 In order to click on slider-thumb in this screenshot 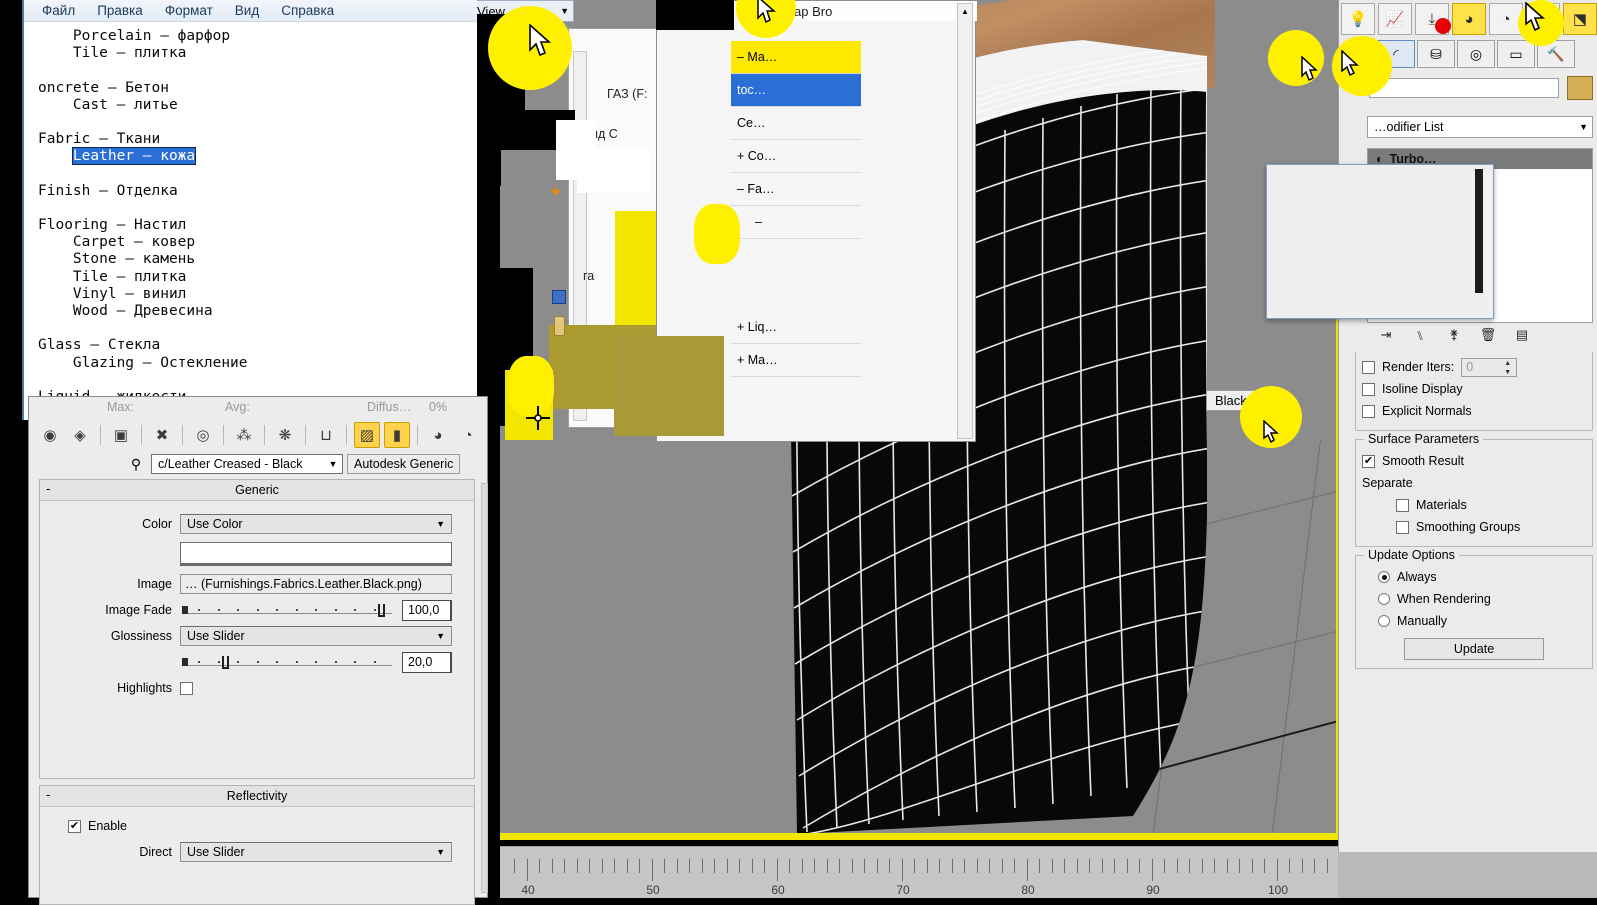, I will do `click(381, 610)`.